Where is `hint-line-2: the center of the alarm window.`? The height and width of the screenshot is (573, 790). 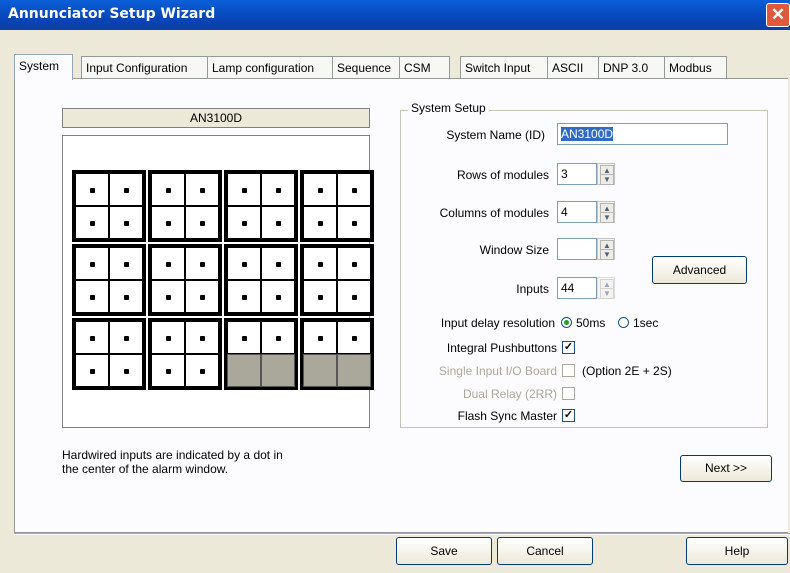 hint-line-2: the center of the alarm window. is located at coordinates (145, 469).